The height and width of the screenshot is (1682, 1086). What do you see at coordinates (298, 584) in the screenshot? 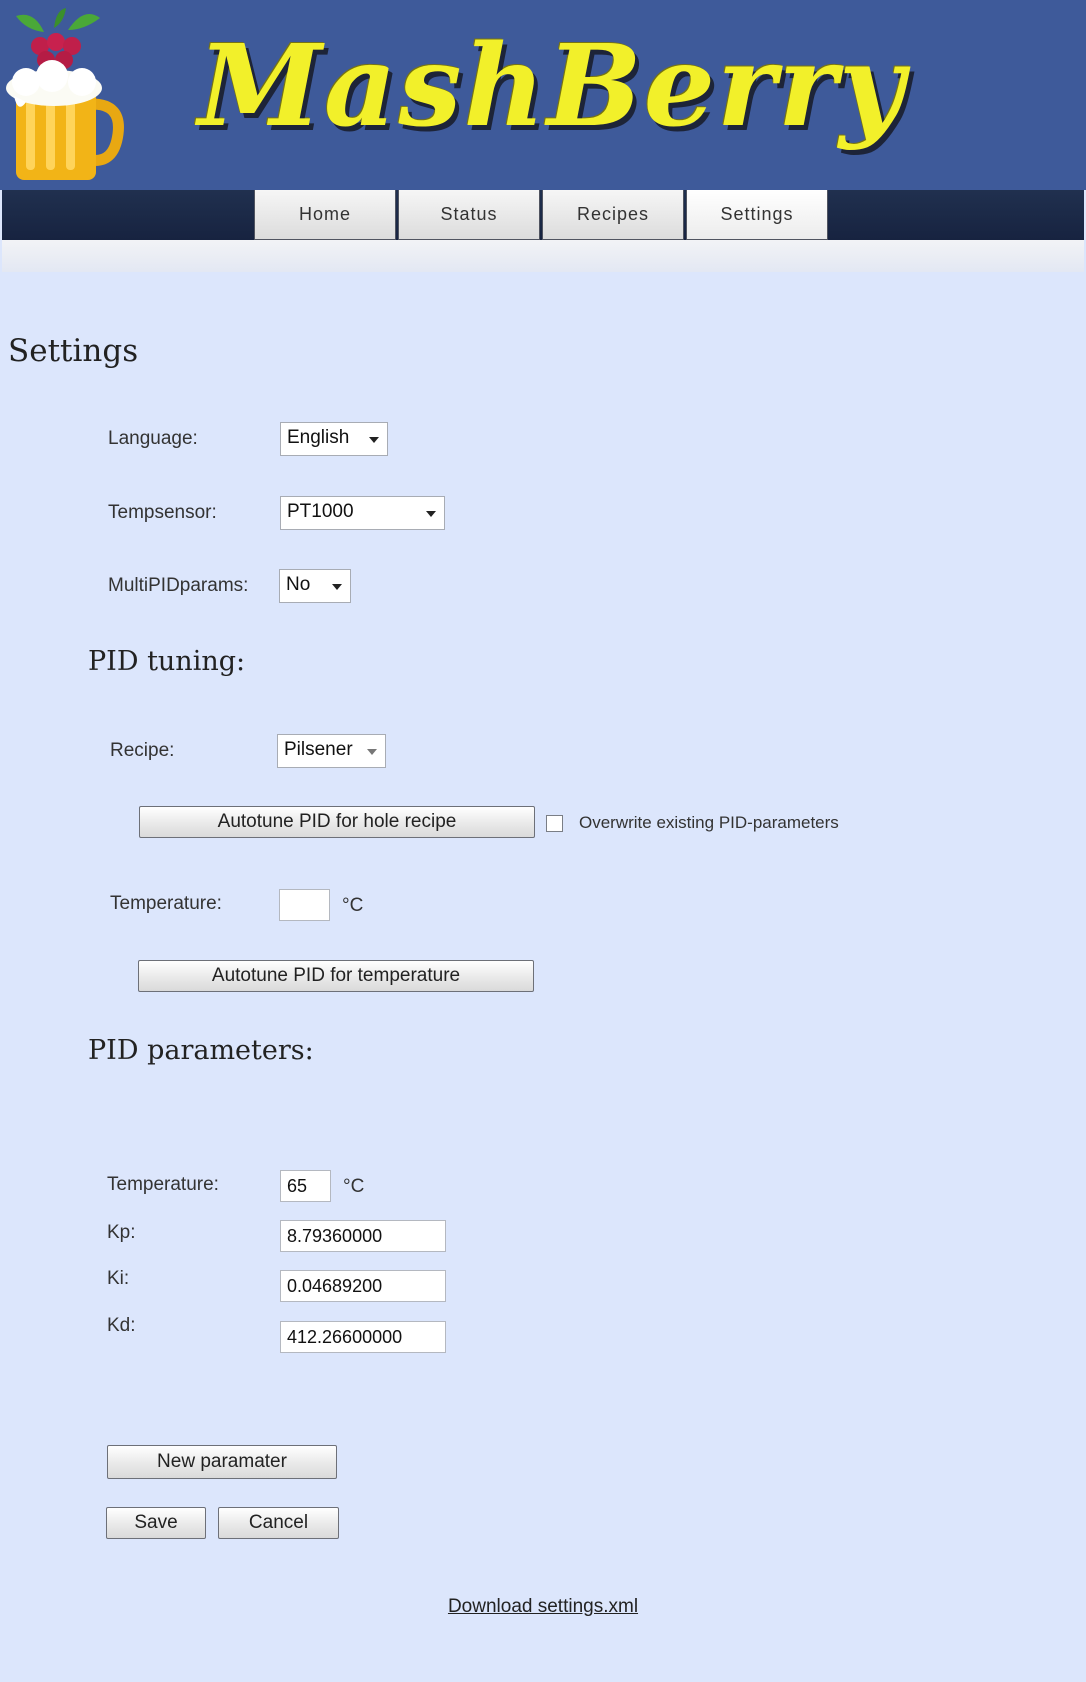
I see `multipidparams-select-value: No` at bounding box center [298, 584].